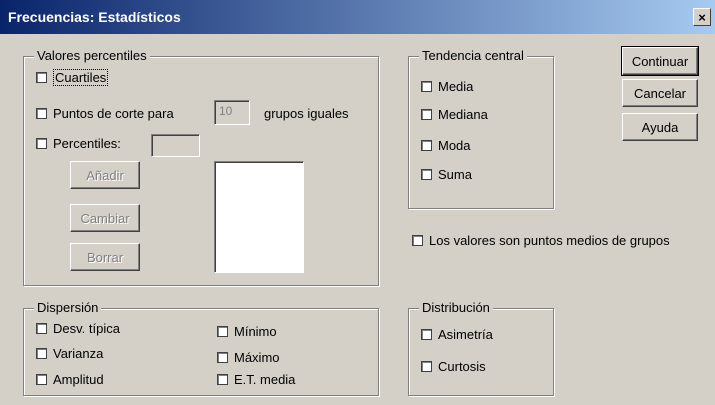 The width and height of the screenshot is (715, 405). Describe the element at coordinates (175, 145) in the screenshot. I see `percentile-value-input` at that location.